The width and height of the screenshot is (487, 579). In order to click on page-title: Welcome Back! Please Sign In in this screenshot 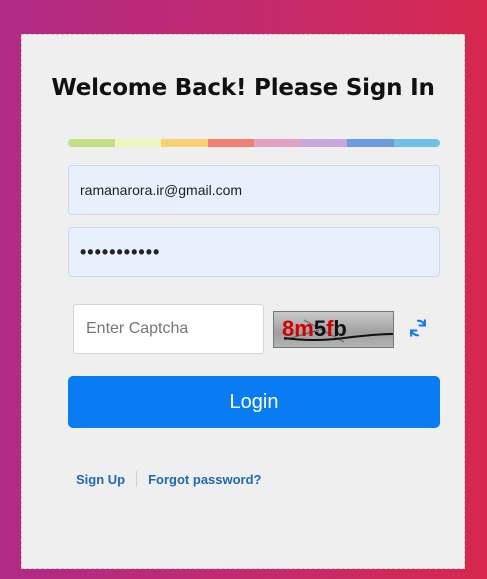, I will do `click(243, 88)`.